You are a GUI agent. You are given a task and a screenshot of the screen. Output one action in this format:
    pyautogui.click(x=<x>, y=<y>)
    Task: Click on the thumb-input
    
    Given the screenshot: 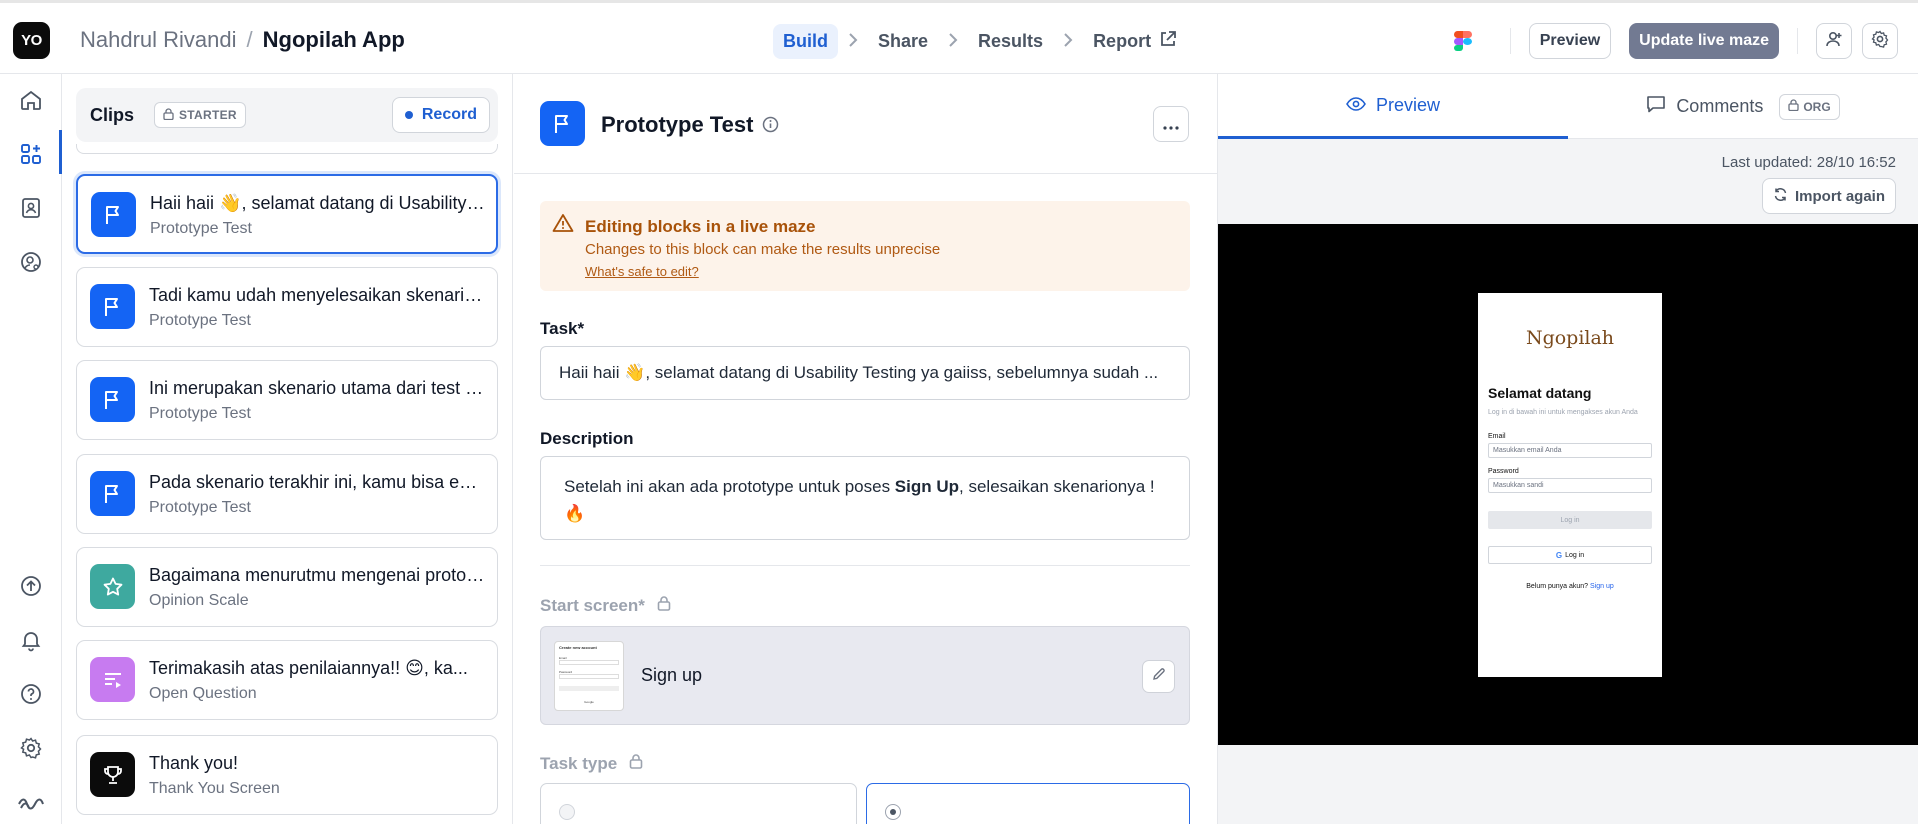 What is the action you would take?
    pyautogui.click(x=589, y=662)
    